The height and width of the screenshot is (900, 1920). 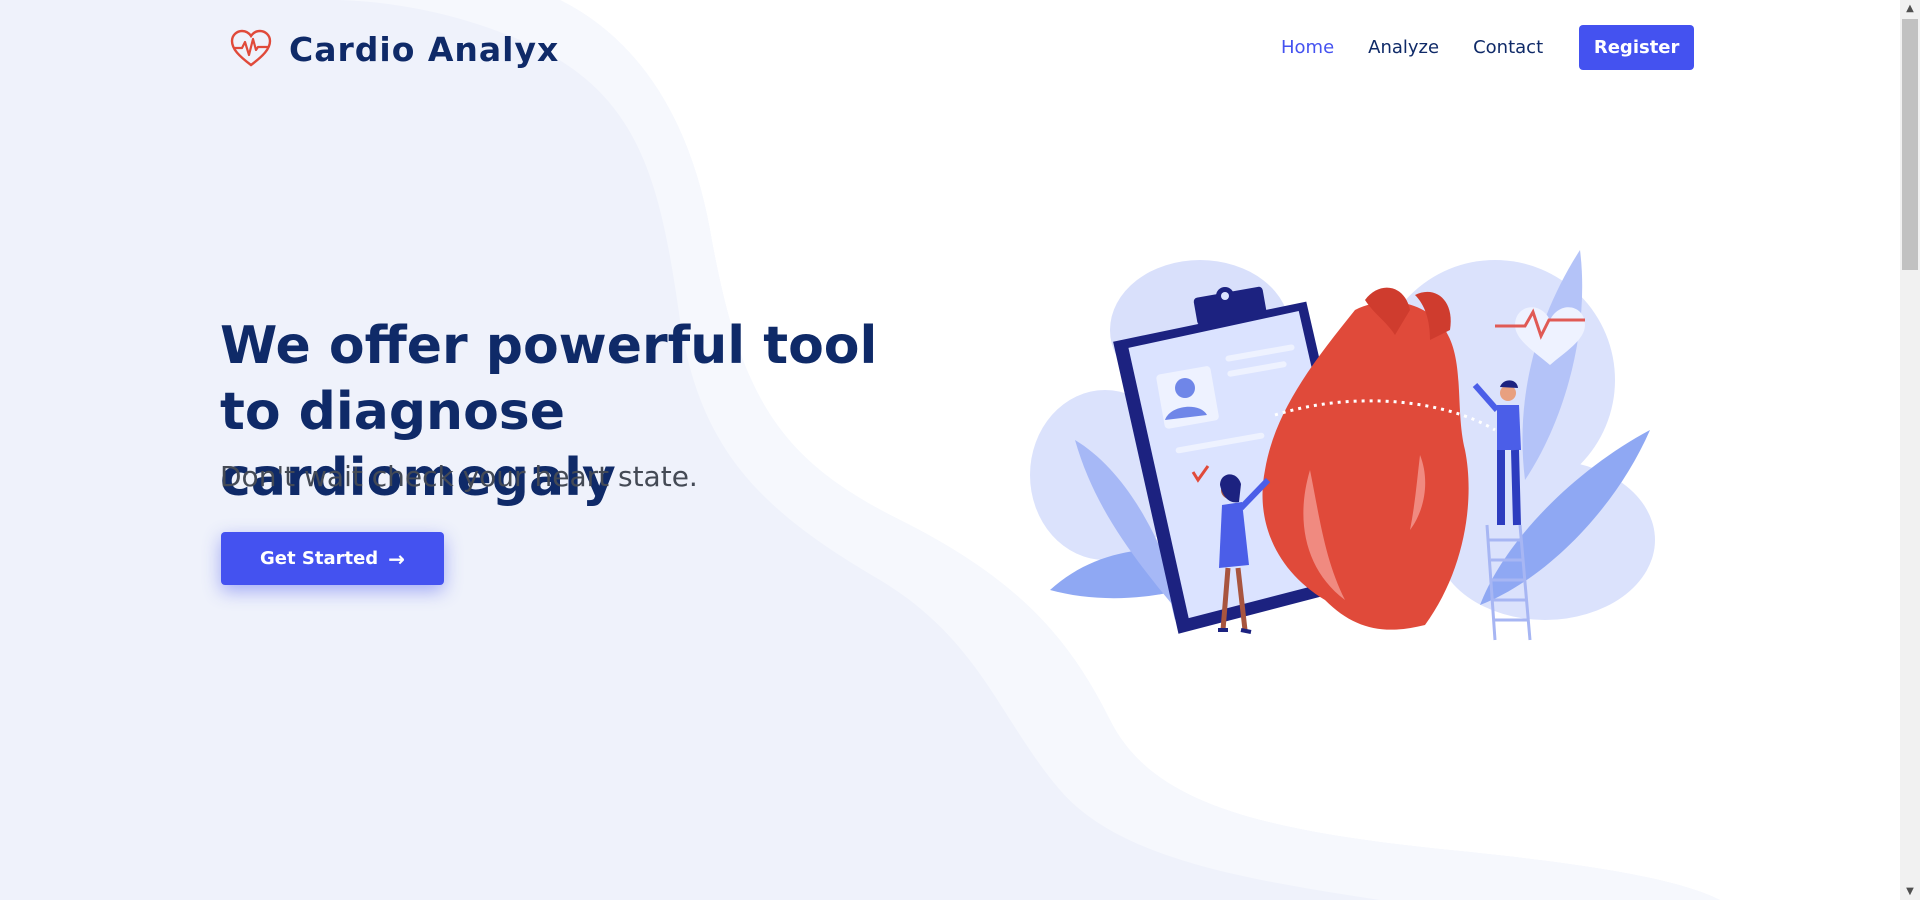 I want to click on scroll-up-arrow-icon: ▲, so click(x=1910, y=8).